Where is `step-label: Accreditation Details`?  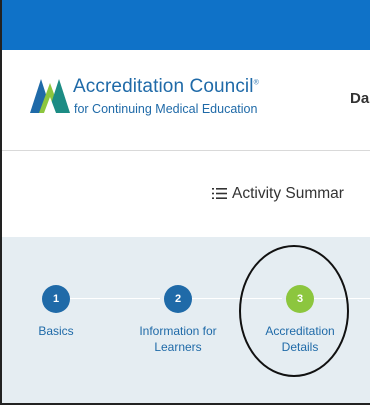
step-label: Accreditation Details is located at coordinates (300, 339).